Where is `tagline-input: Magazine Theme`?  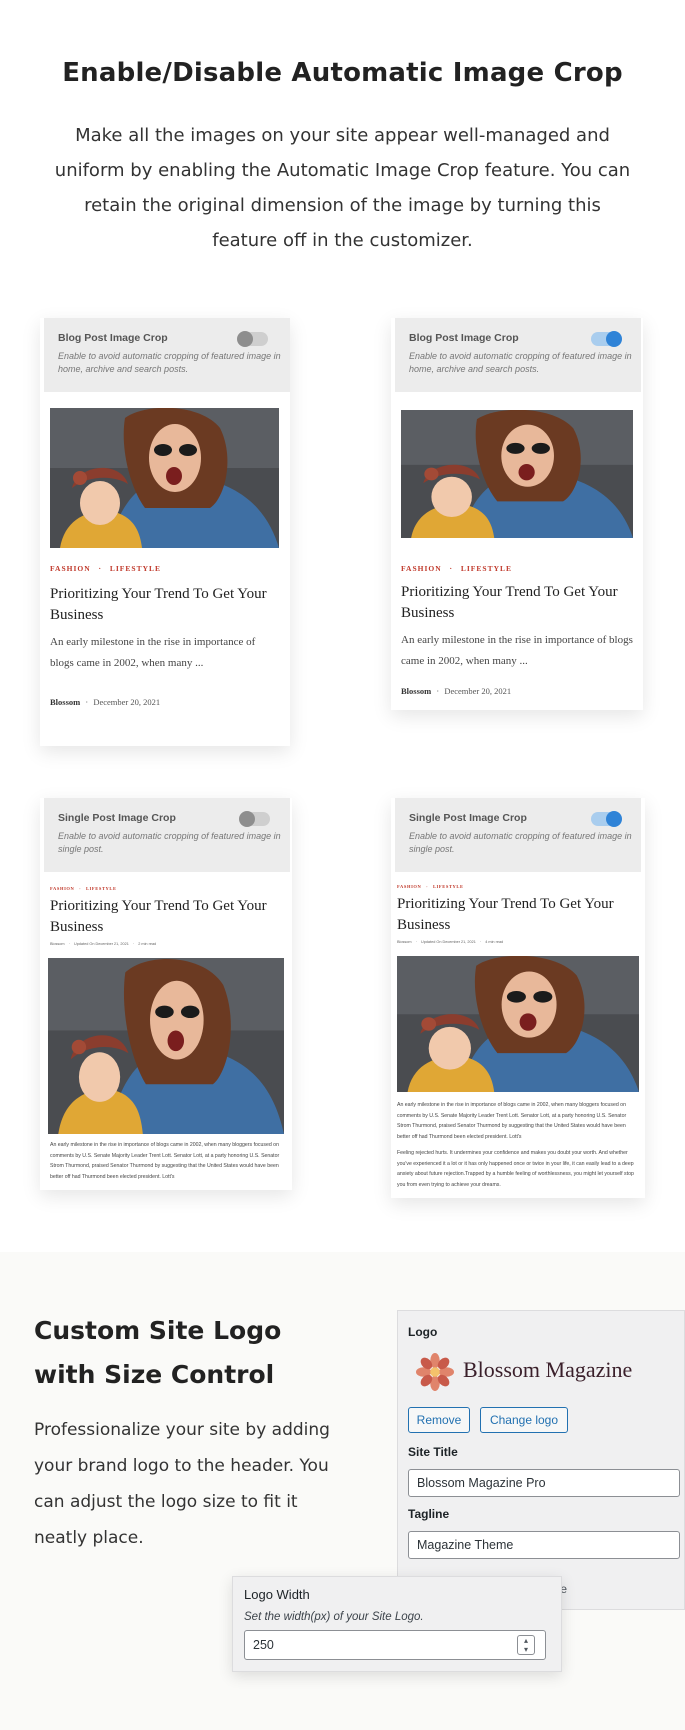 tagline-input: Magazine Theme is located at coordinates (544, 1545).